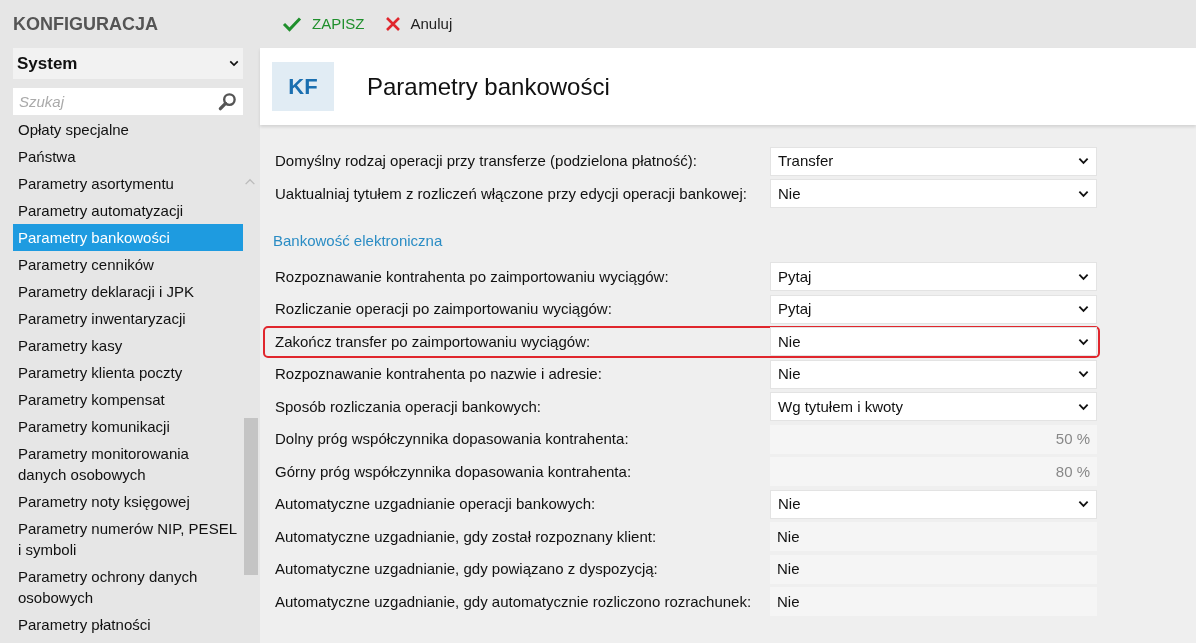 This screenshot has width=1196, height=643. I want to click on sidebar-item: Parametry kasy, so click(128, 345).